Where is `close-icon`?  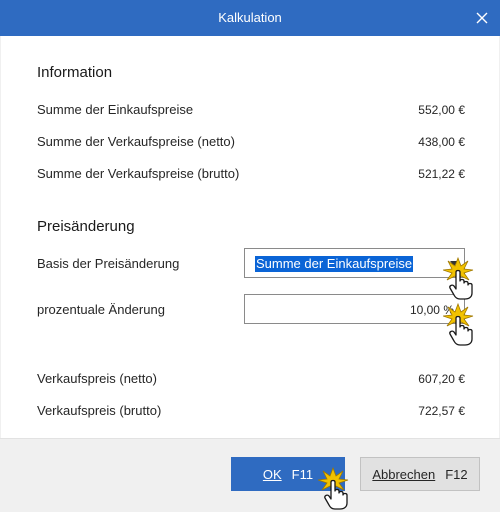
close-icon is located at coordinates (482, 18).